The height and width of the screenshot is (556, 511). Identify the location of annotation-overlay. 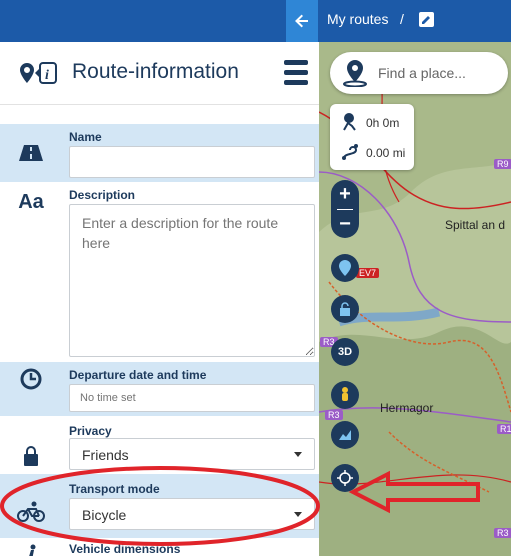
(240, 506).